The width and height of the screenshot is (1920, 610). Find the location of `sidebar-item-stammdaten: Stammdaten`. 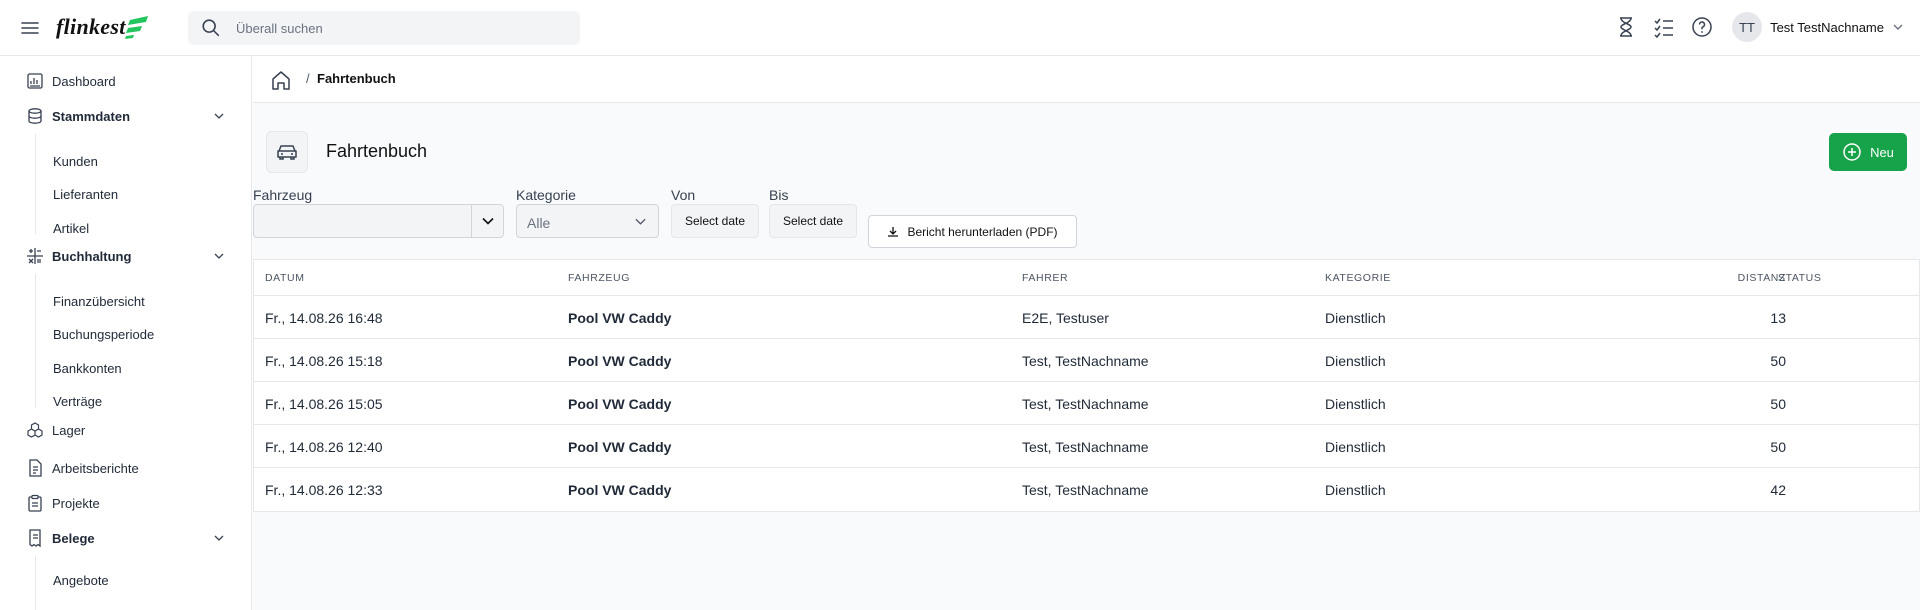

sidebar-item-stammdaten: Stammdaten is located at coordinates (125, 116).